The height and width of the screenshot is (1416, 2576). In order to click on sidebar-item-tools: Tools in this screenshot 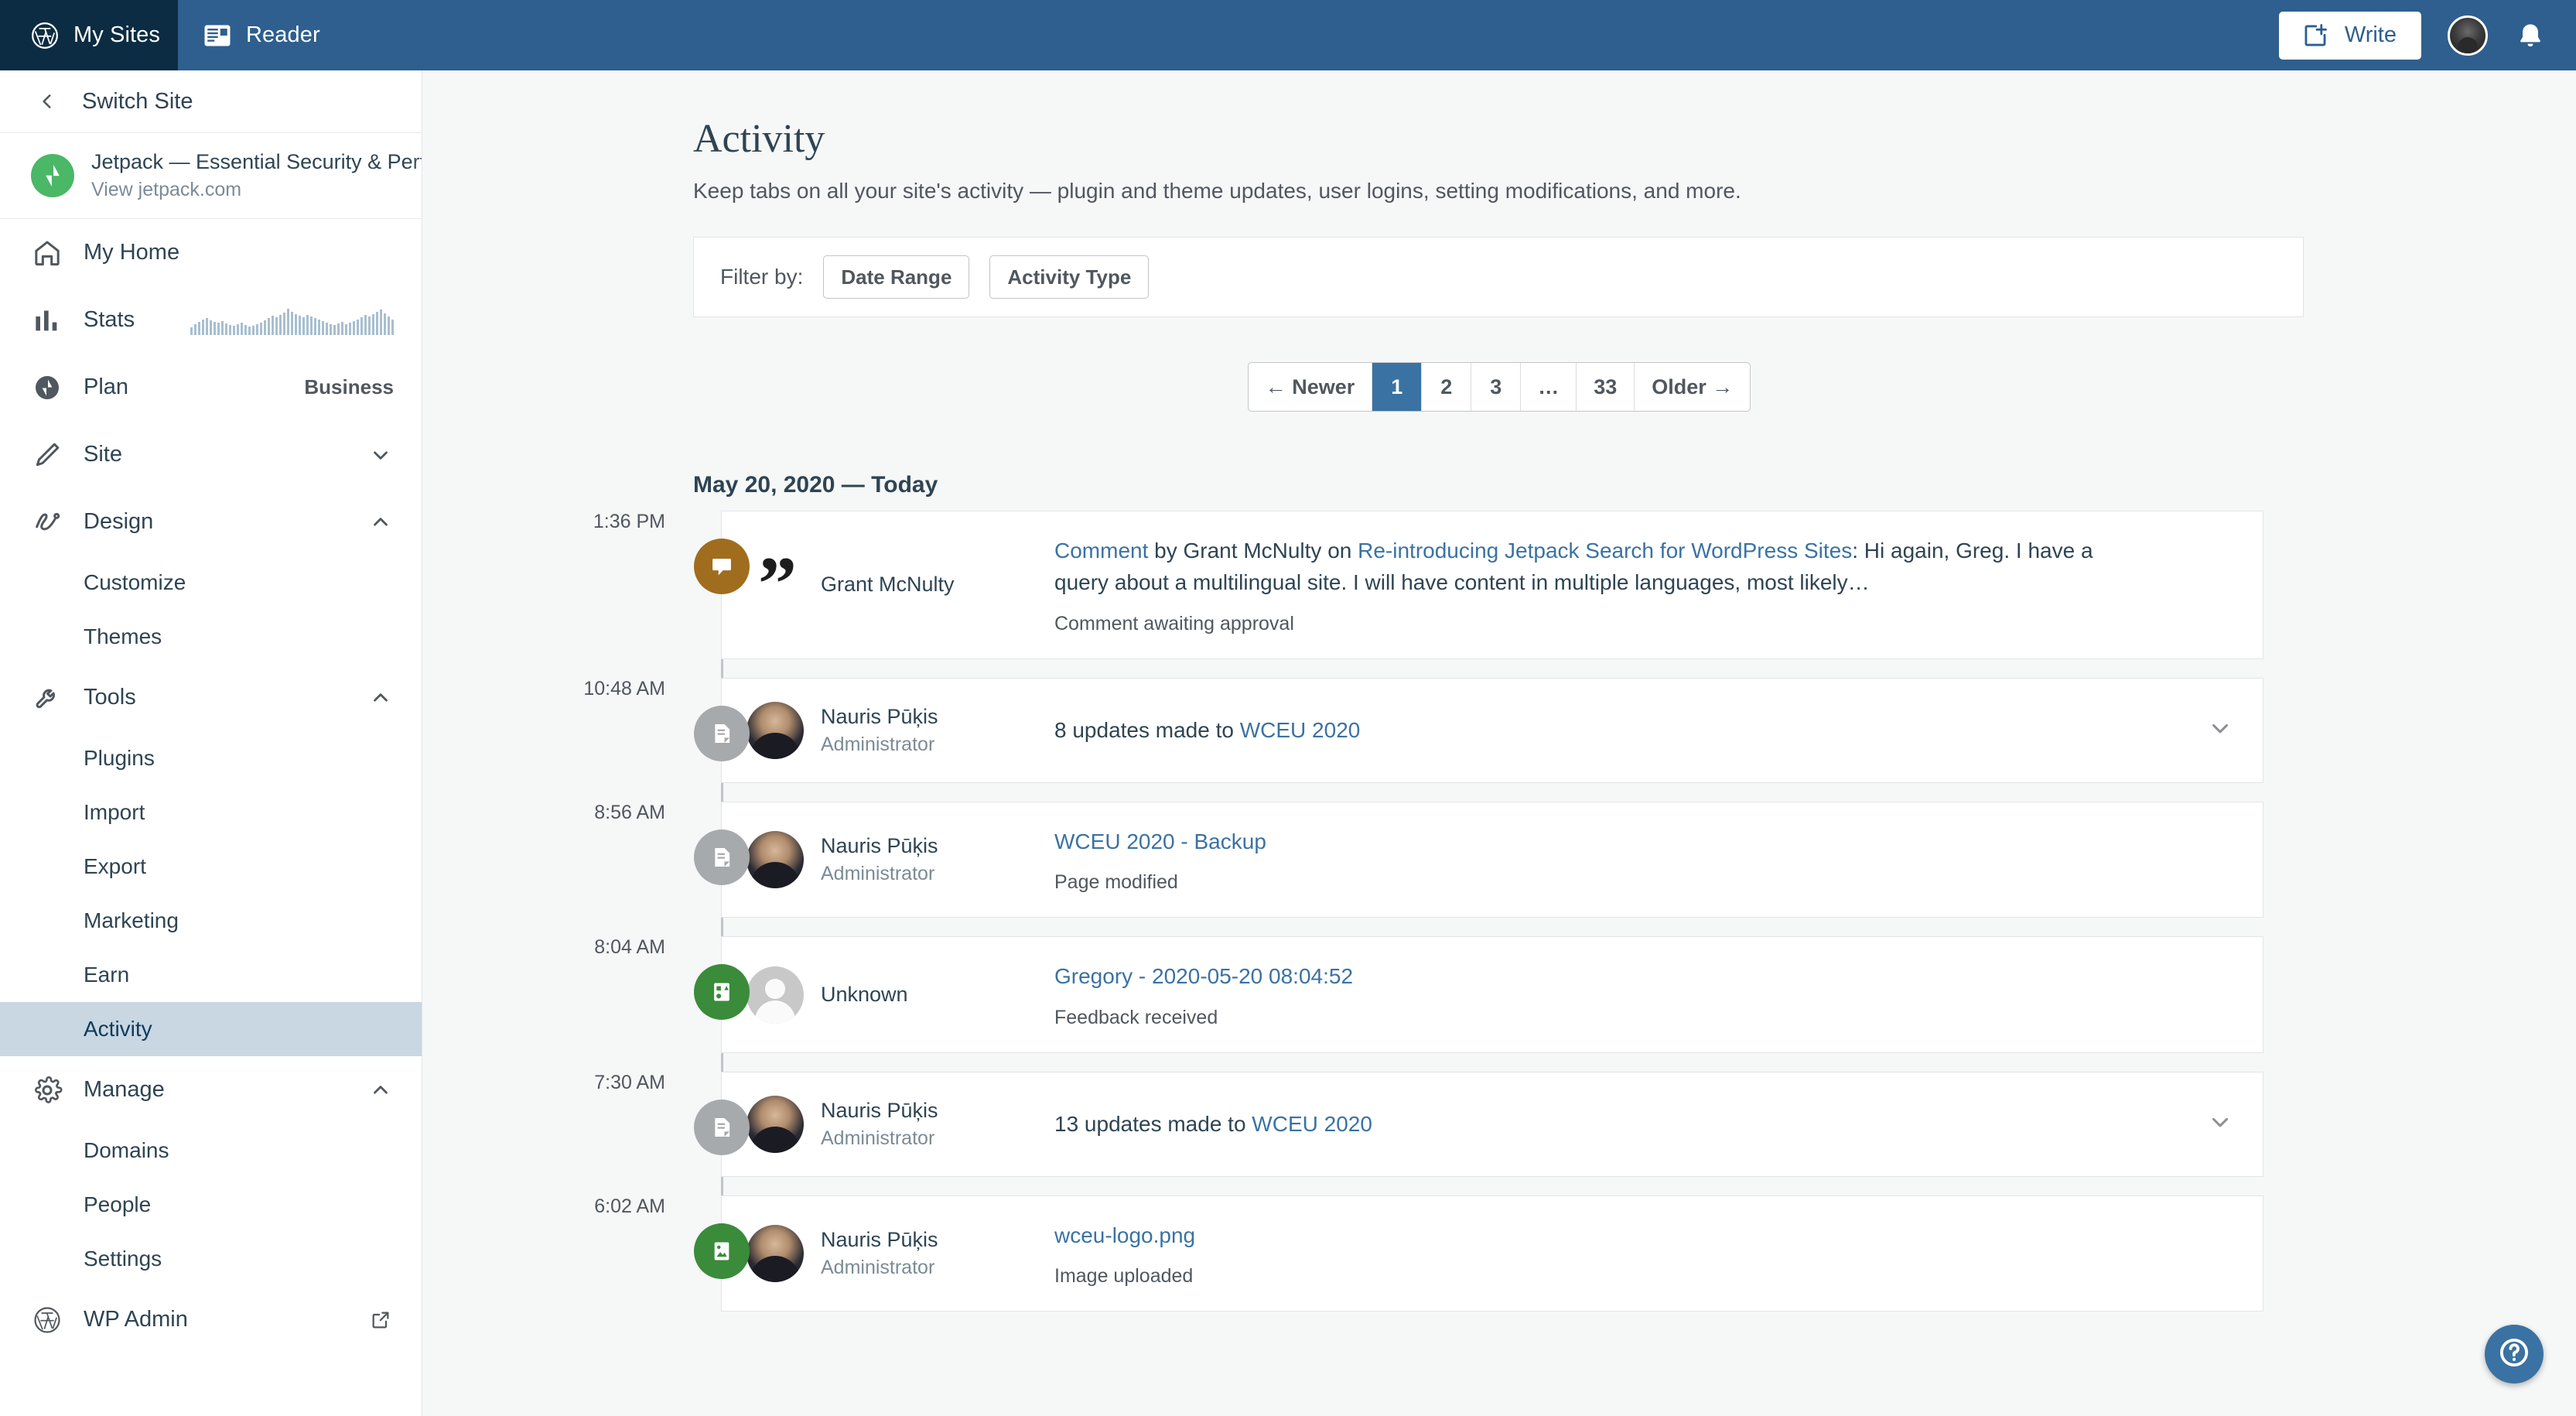, I will do `click(211, 698)`.